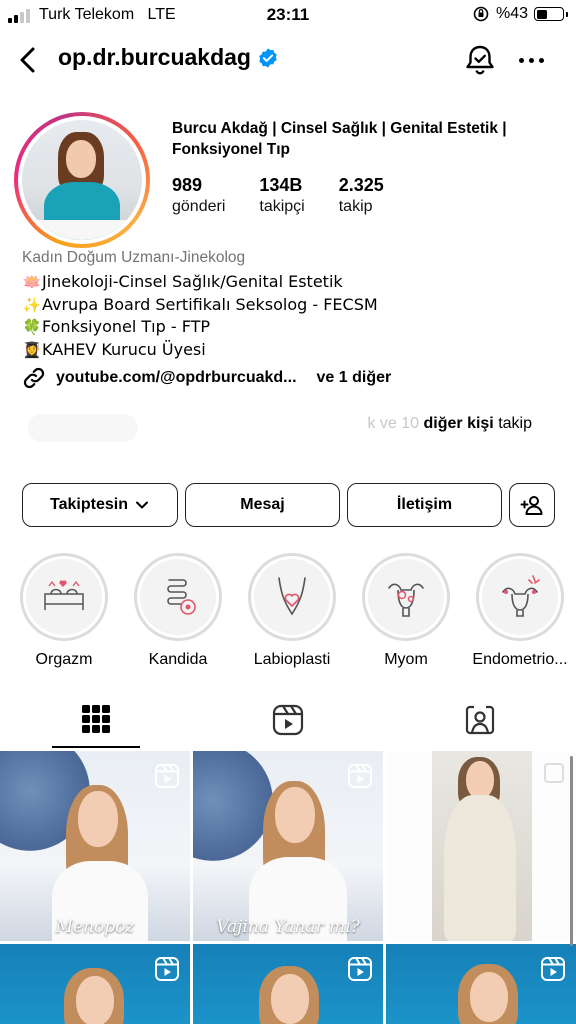  I want to click on avatar-inner, so click(82, 180).